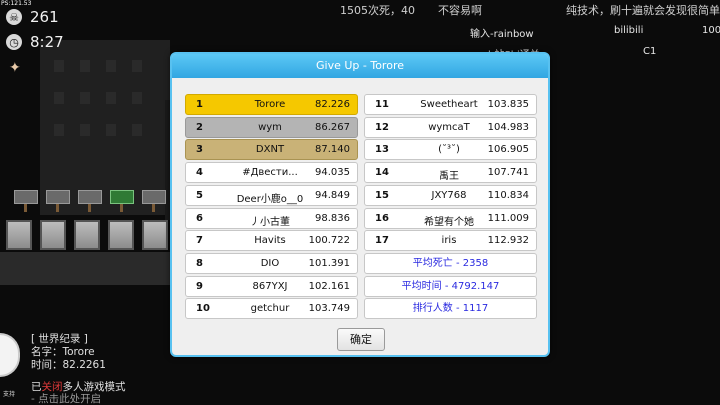  I want to click on rank-number: 11, so click(382, 104).